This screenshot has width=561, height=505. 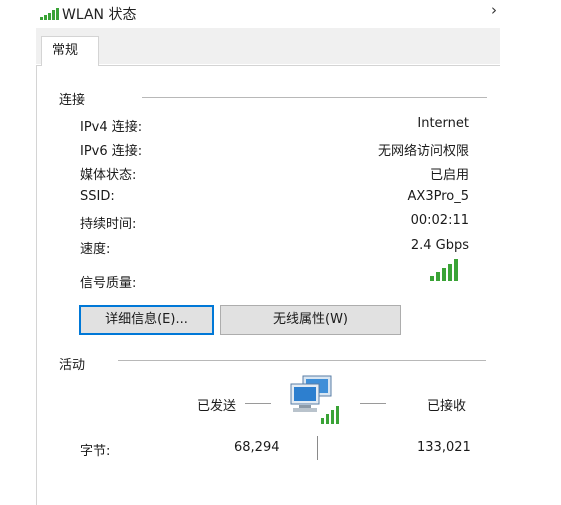 I want to click on sent-label: 已发送, so click(x=217, y=406).